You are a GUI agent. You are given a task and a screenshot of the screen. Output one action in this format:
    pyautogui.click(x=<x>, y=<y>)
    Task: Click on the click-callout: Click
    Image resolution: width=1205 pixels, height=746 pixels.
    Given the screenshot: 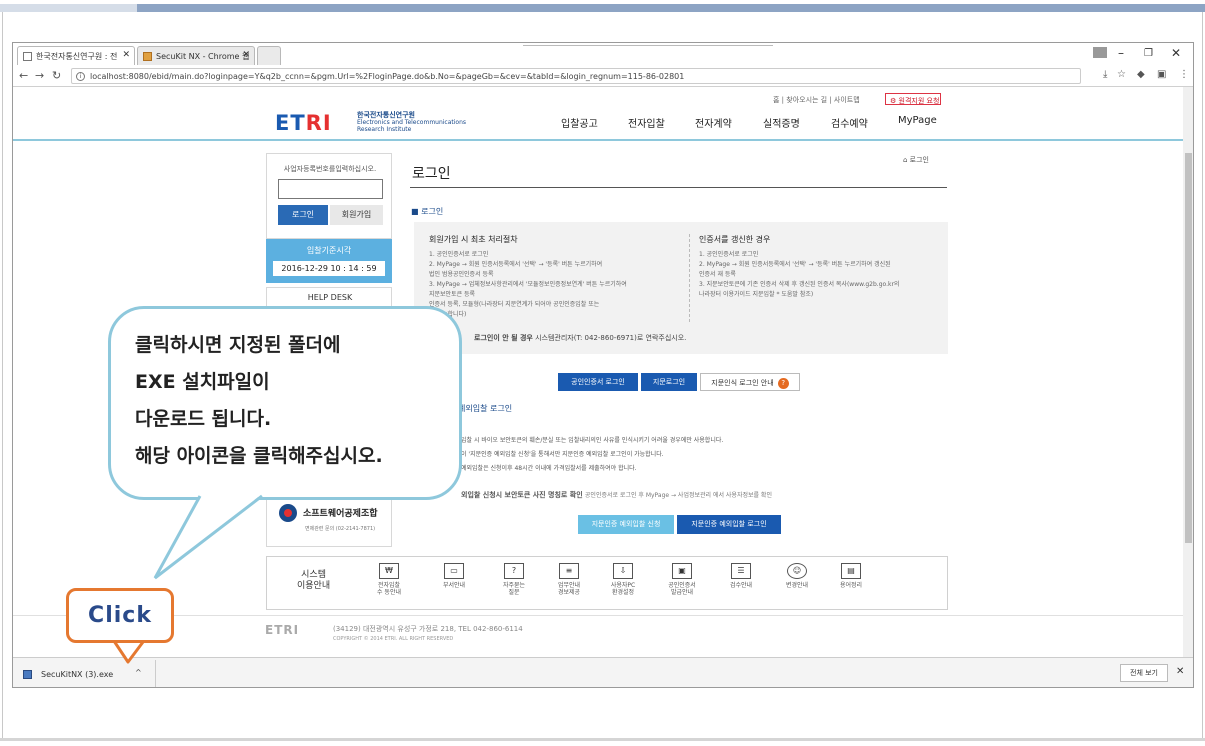 What is the action you would take?
    pyautogui.click(x=120, y=615)
    